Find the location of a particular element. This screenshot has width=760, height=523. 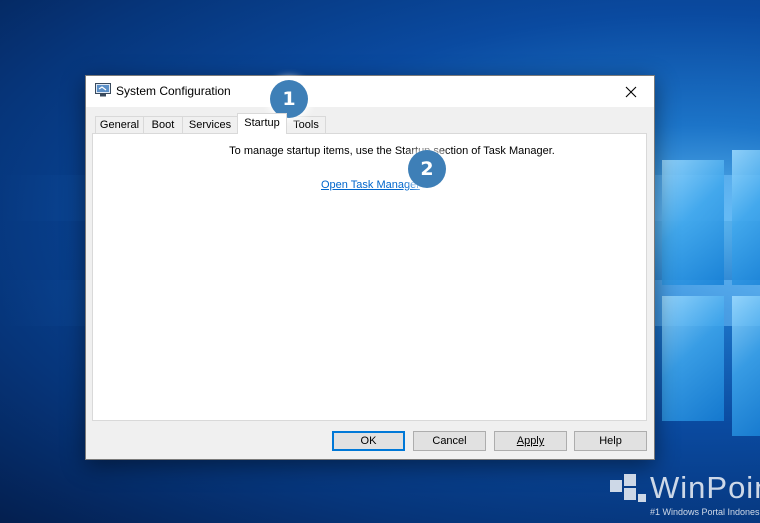

msconfig-app-icon is located at coordinates (103, 90).